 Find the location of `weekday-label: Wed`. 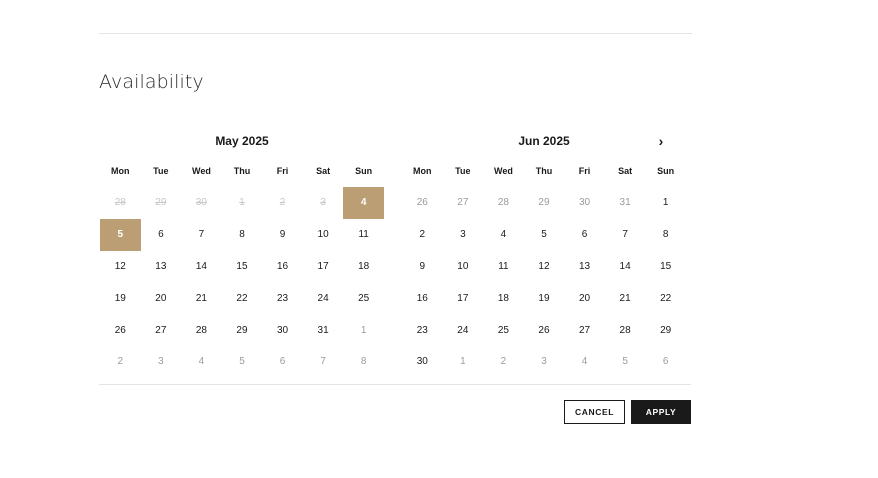

weekday-label: Wed is located at coordinates (201, 171).